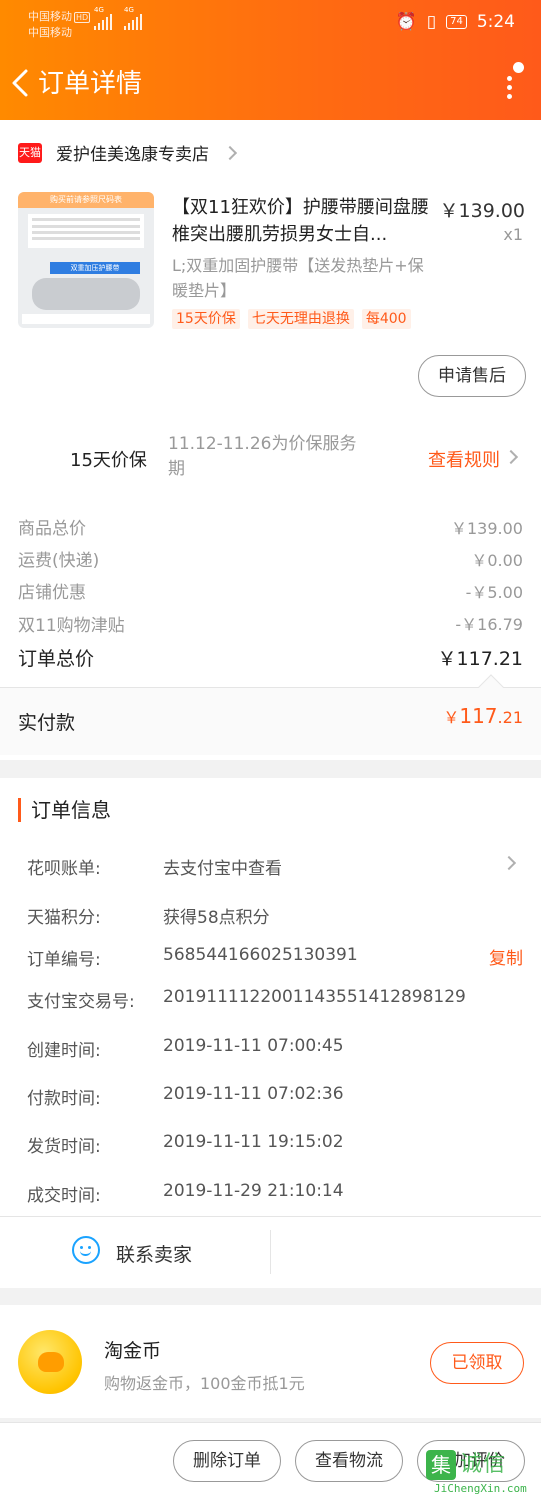 This screenshot has height=1500, width=541. What do you see at coordinates (513, 234) in the screenshot?
I see `product-quantity: x1` at bounding box center [513, 234].